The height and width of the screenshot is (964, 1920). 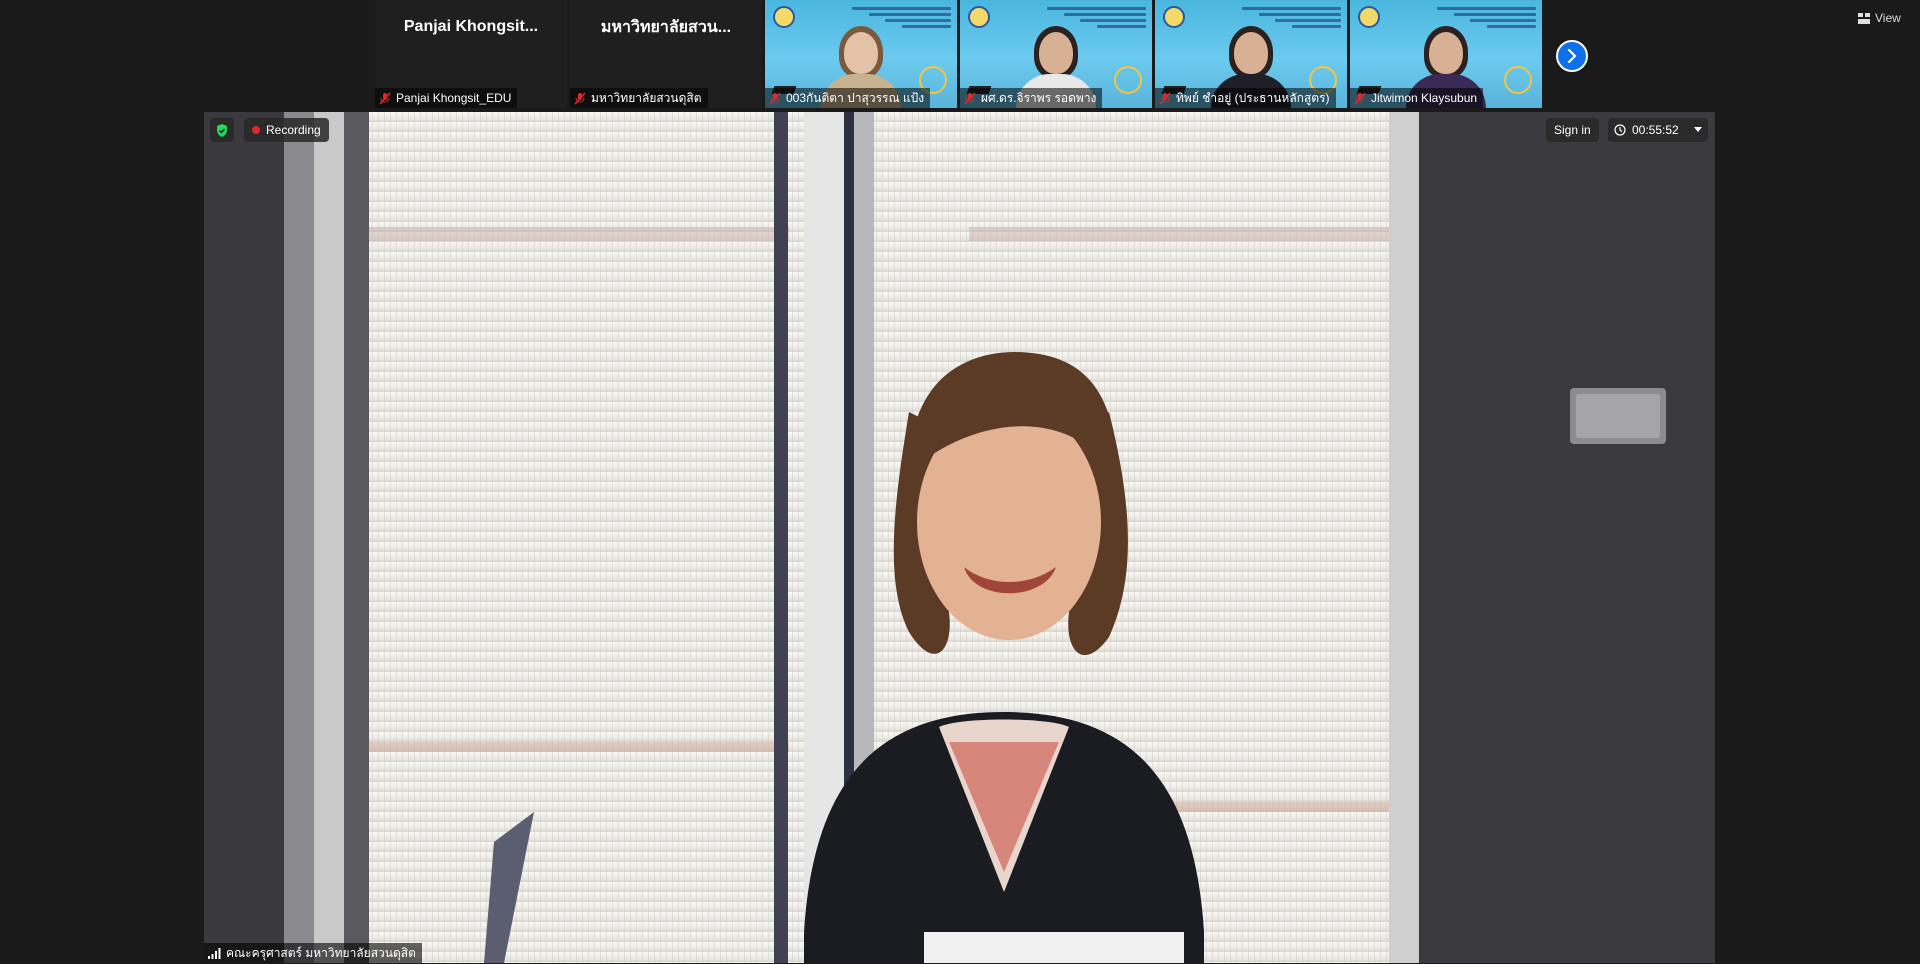 I want to click on chevron-right-icon, so click(x=1572, y=56).